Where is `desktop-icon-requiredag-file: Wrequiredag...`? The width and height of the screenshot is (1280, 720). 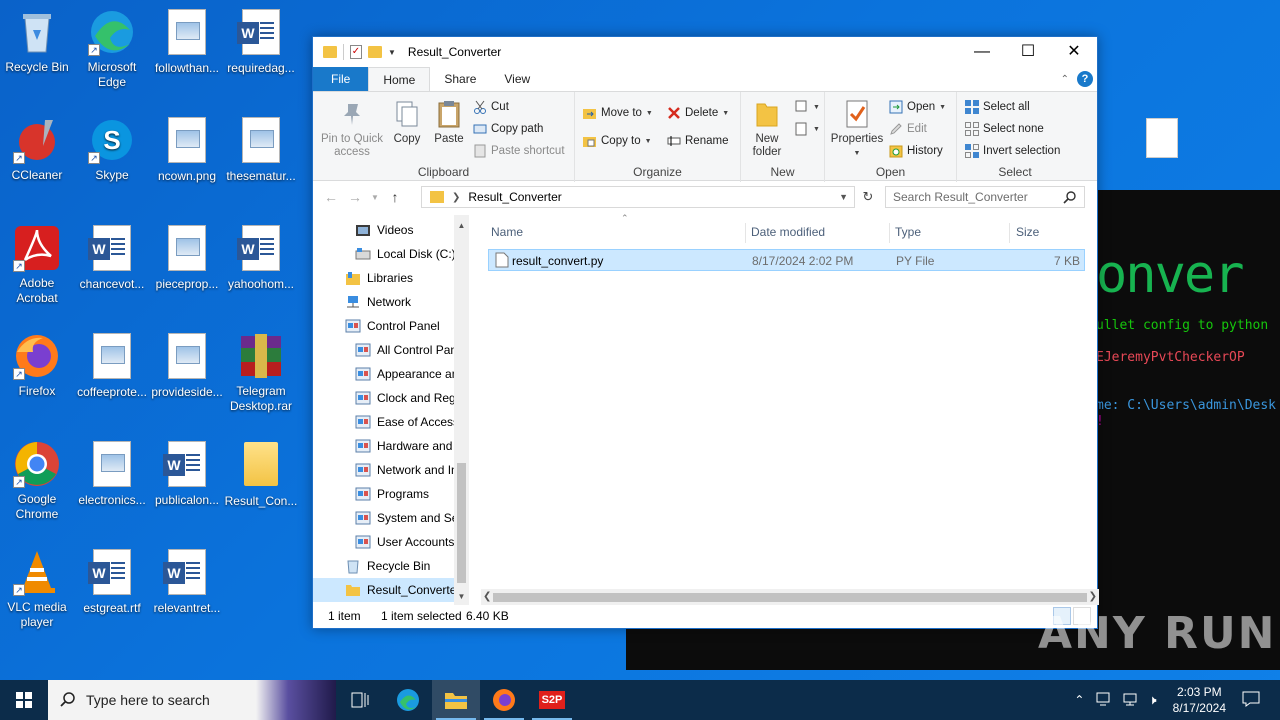
desktop-icon-requiredag-file: Wrequiredag... is located at coordinates (261, 42).